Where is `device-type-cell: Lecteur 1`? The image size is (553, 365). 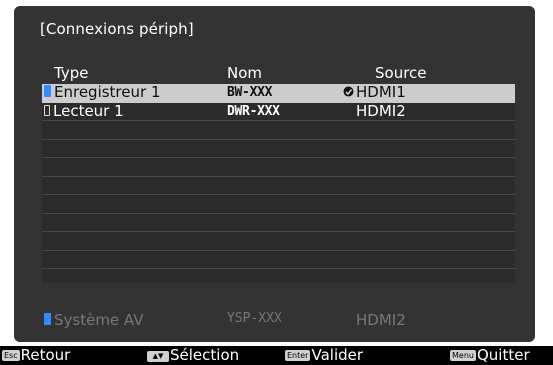 device-type-cell: Lecteur 1 is located at coordinates (84, 110).